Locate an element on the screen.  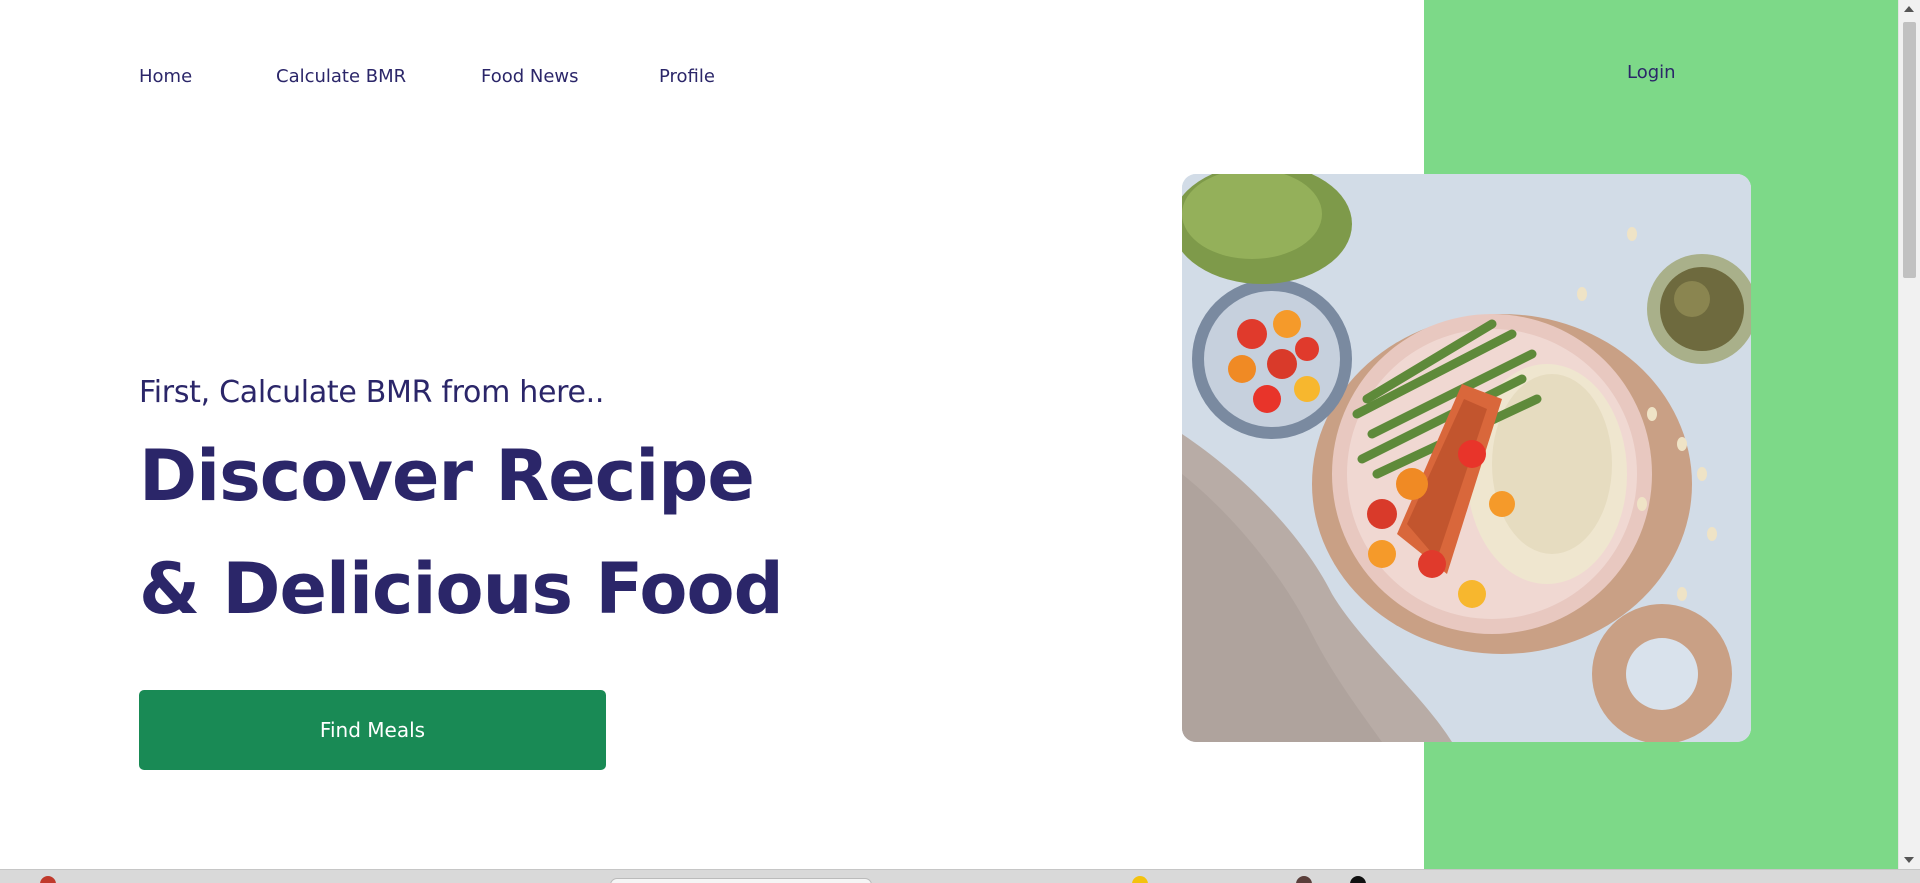
scroll-thumb is located at coordinates (1909, 150).